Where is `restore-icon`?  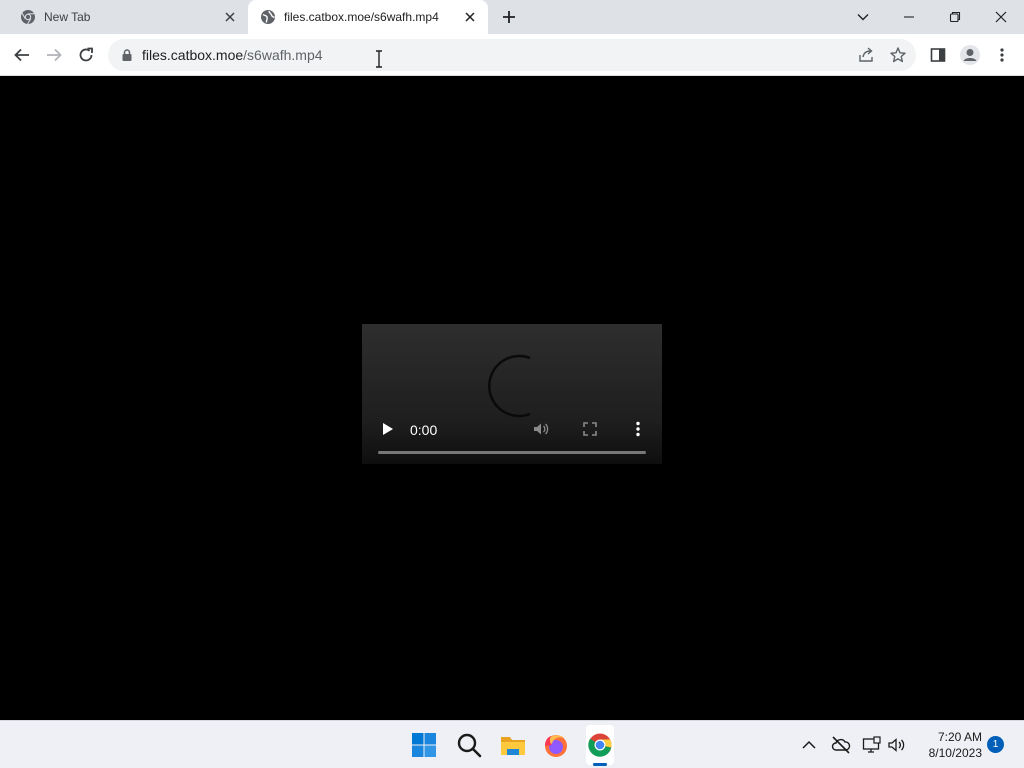 restore-icon is located at coordinates (955, 17).